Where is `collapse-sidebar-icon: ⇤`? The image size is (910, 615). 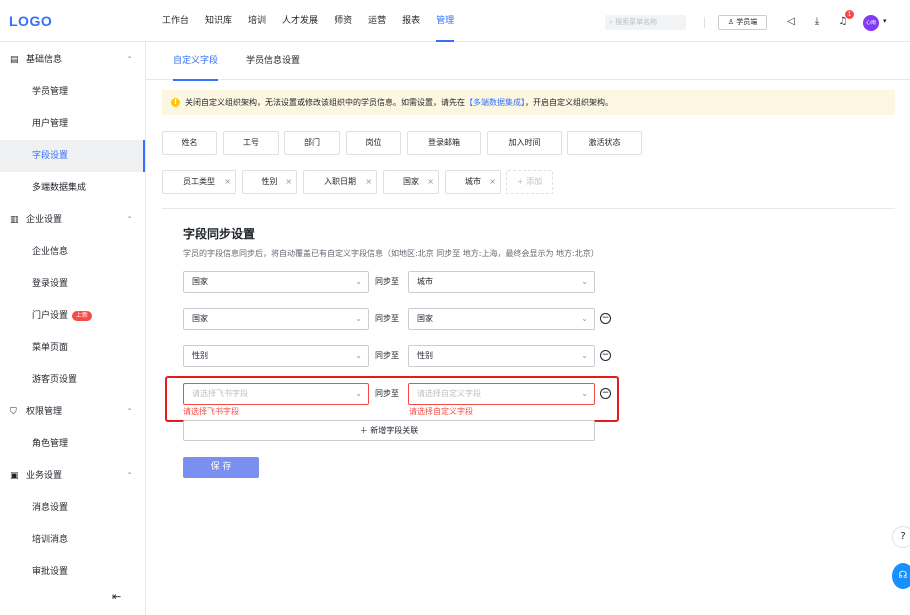 collapse-sidebar-icon: ⇤ is located at coordinates (116, 596).